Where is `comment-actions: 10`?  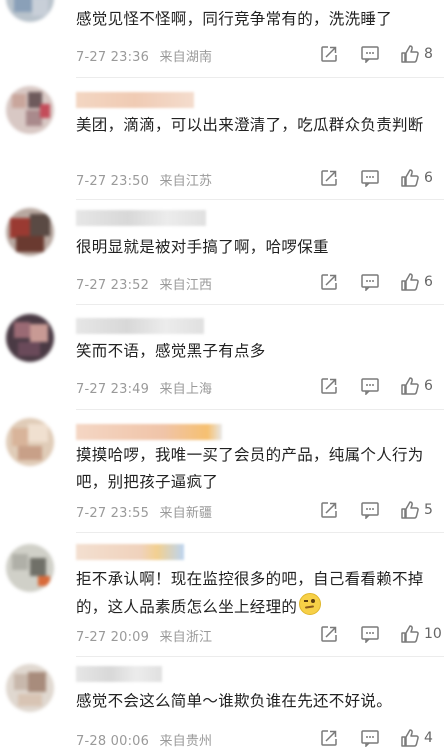
comment-actions: 10 is located at coordinates (380, 634).